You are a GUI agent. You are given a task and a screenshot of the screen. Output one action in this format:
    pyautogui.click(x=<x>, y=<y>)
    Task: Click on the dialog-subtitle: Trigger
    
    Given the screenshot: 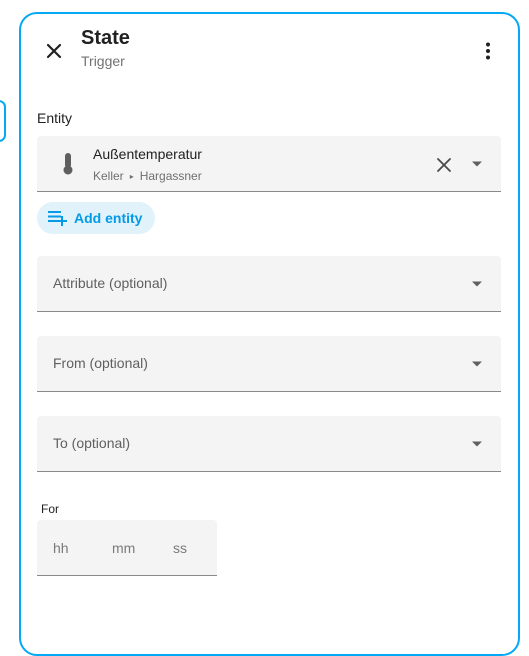 What is the action you would take?
    pyautogui.click(x=103, y=61)
    